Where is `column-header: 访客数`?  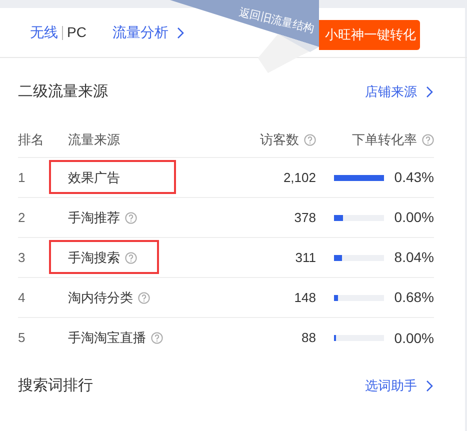 column-header: 访客数 is located at coordinates (279, 139).